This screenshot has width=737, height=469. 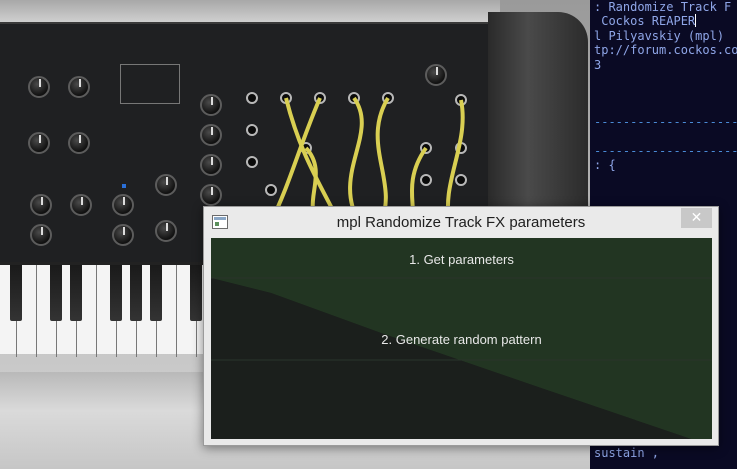 I want to click on synth-top-panel, so click(x=250, y=11).